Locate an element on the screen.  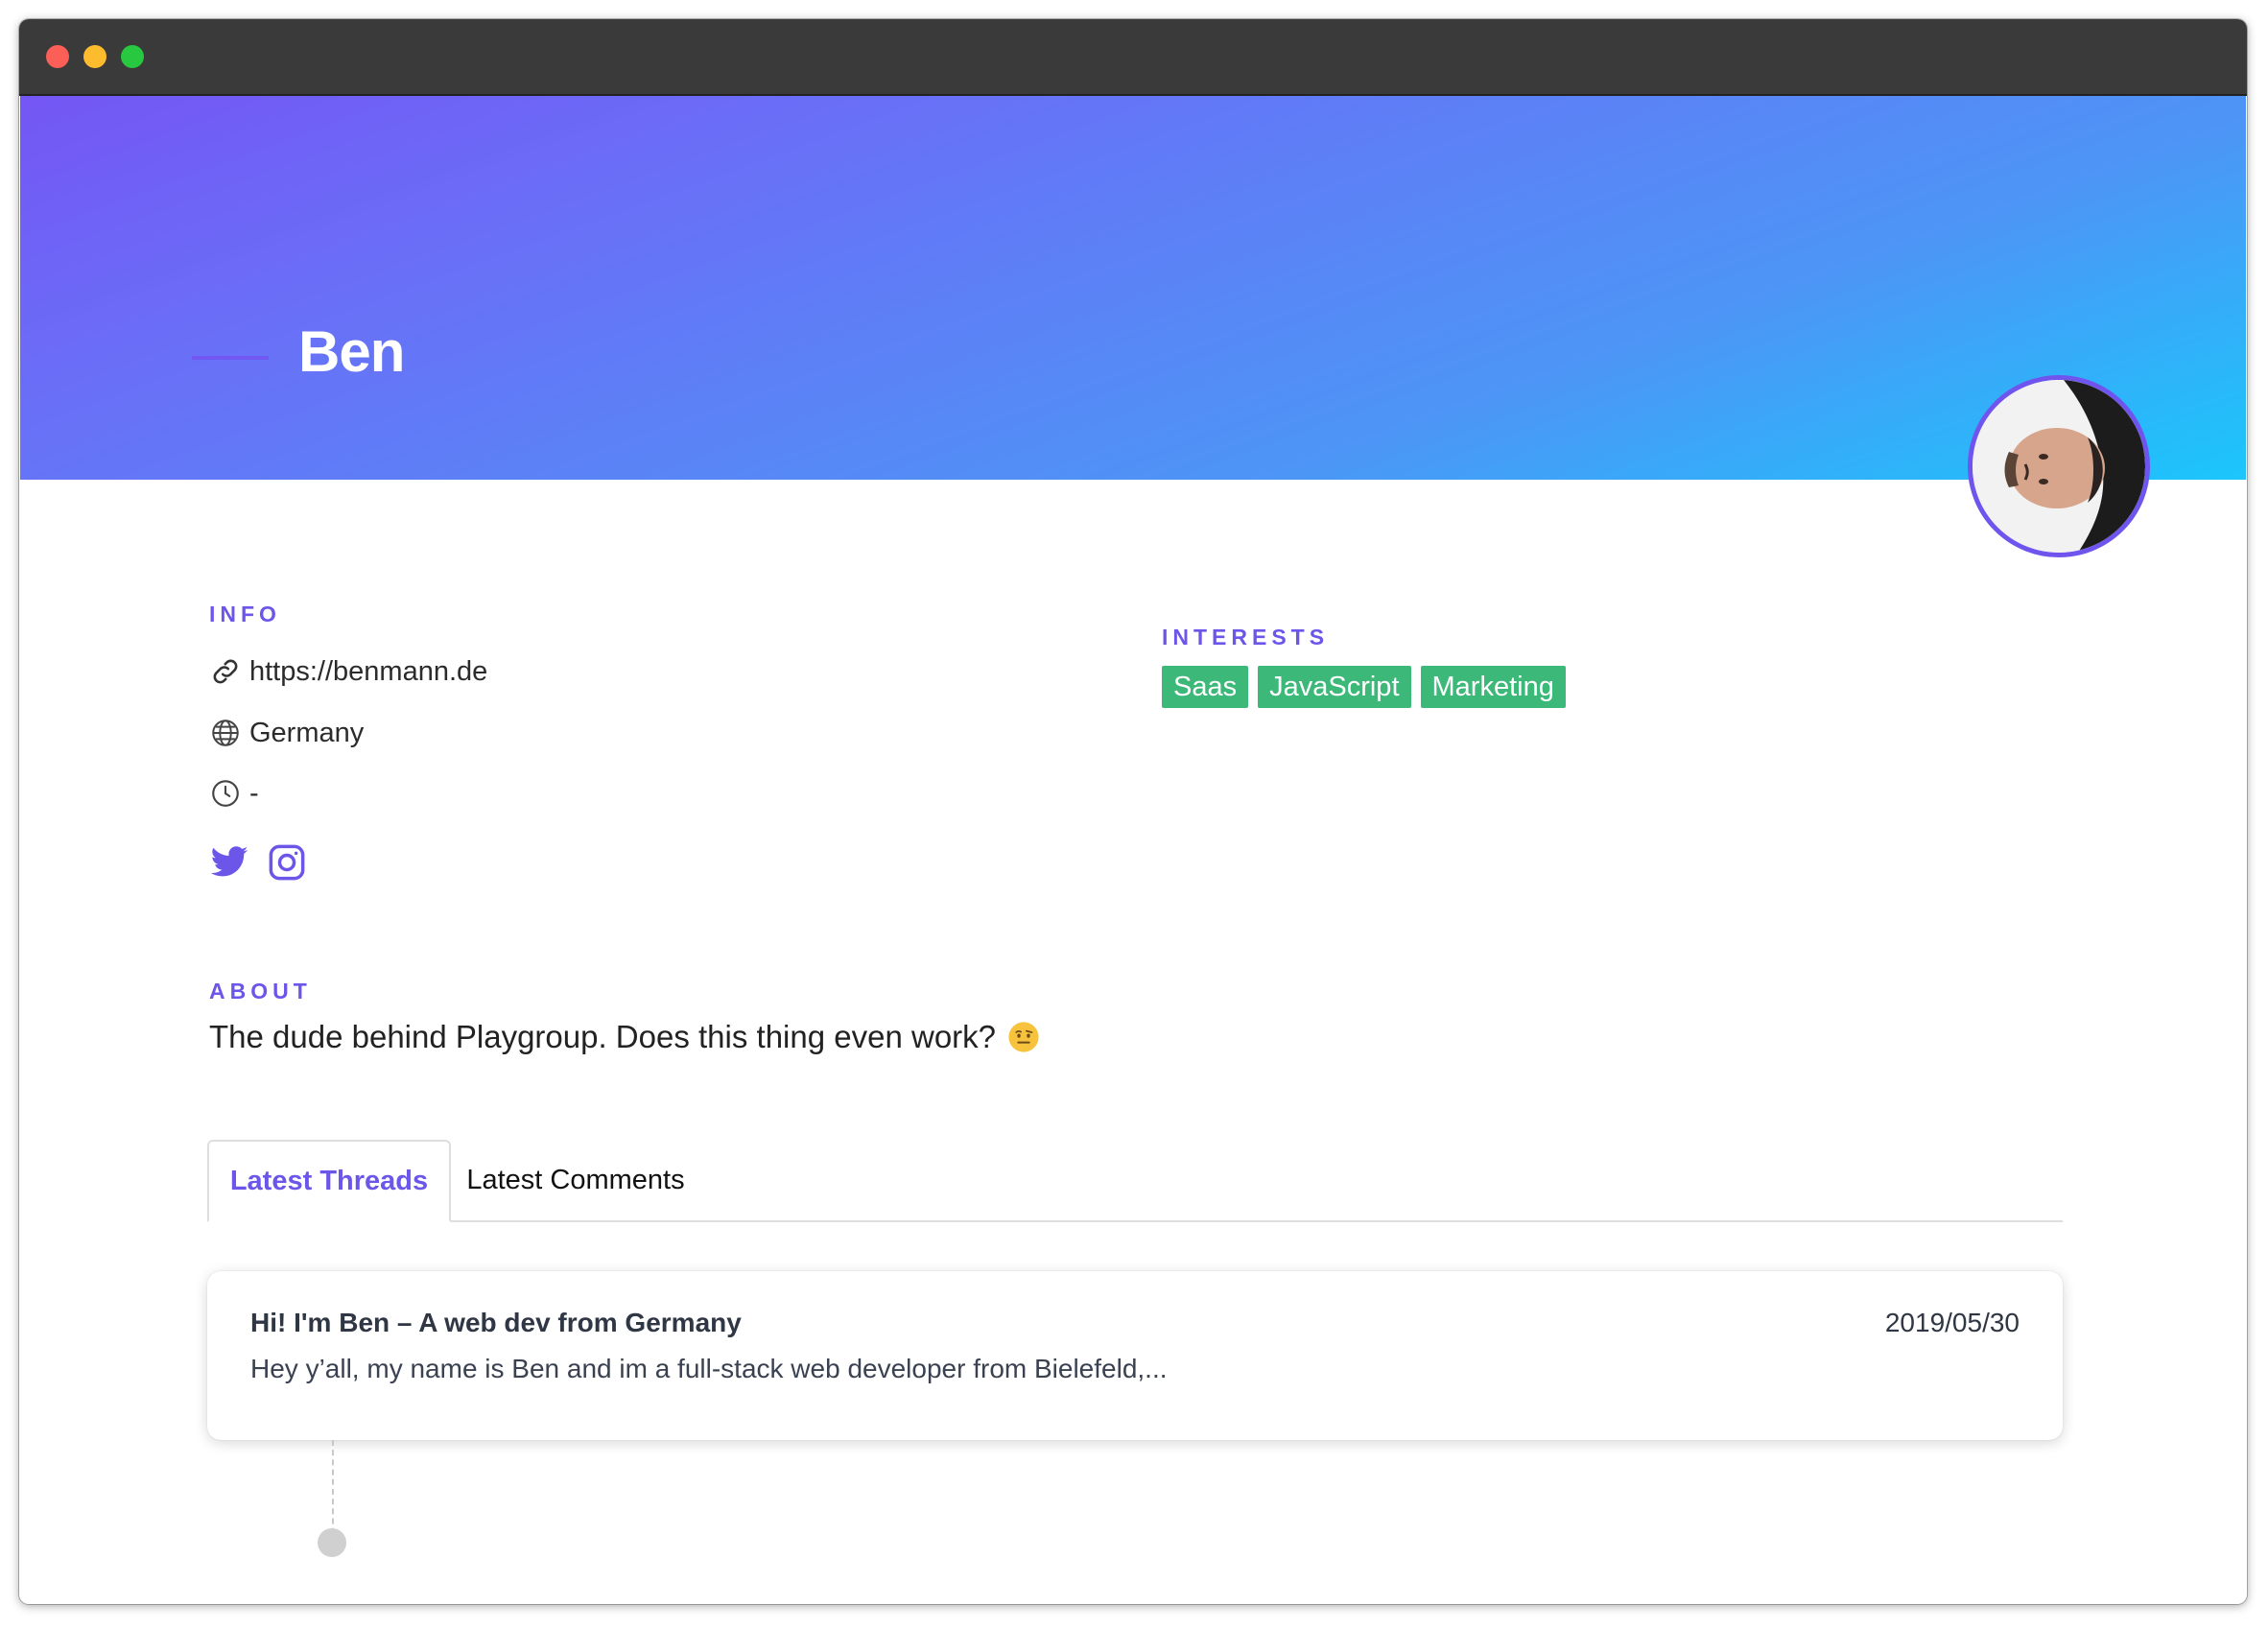
info-section-label: INFO is located at coordinates (245, 614).